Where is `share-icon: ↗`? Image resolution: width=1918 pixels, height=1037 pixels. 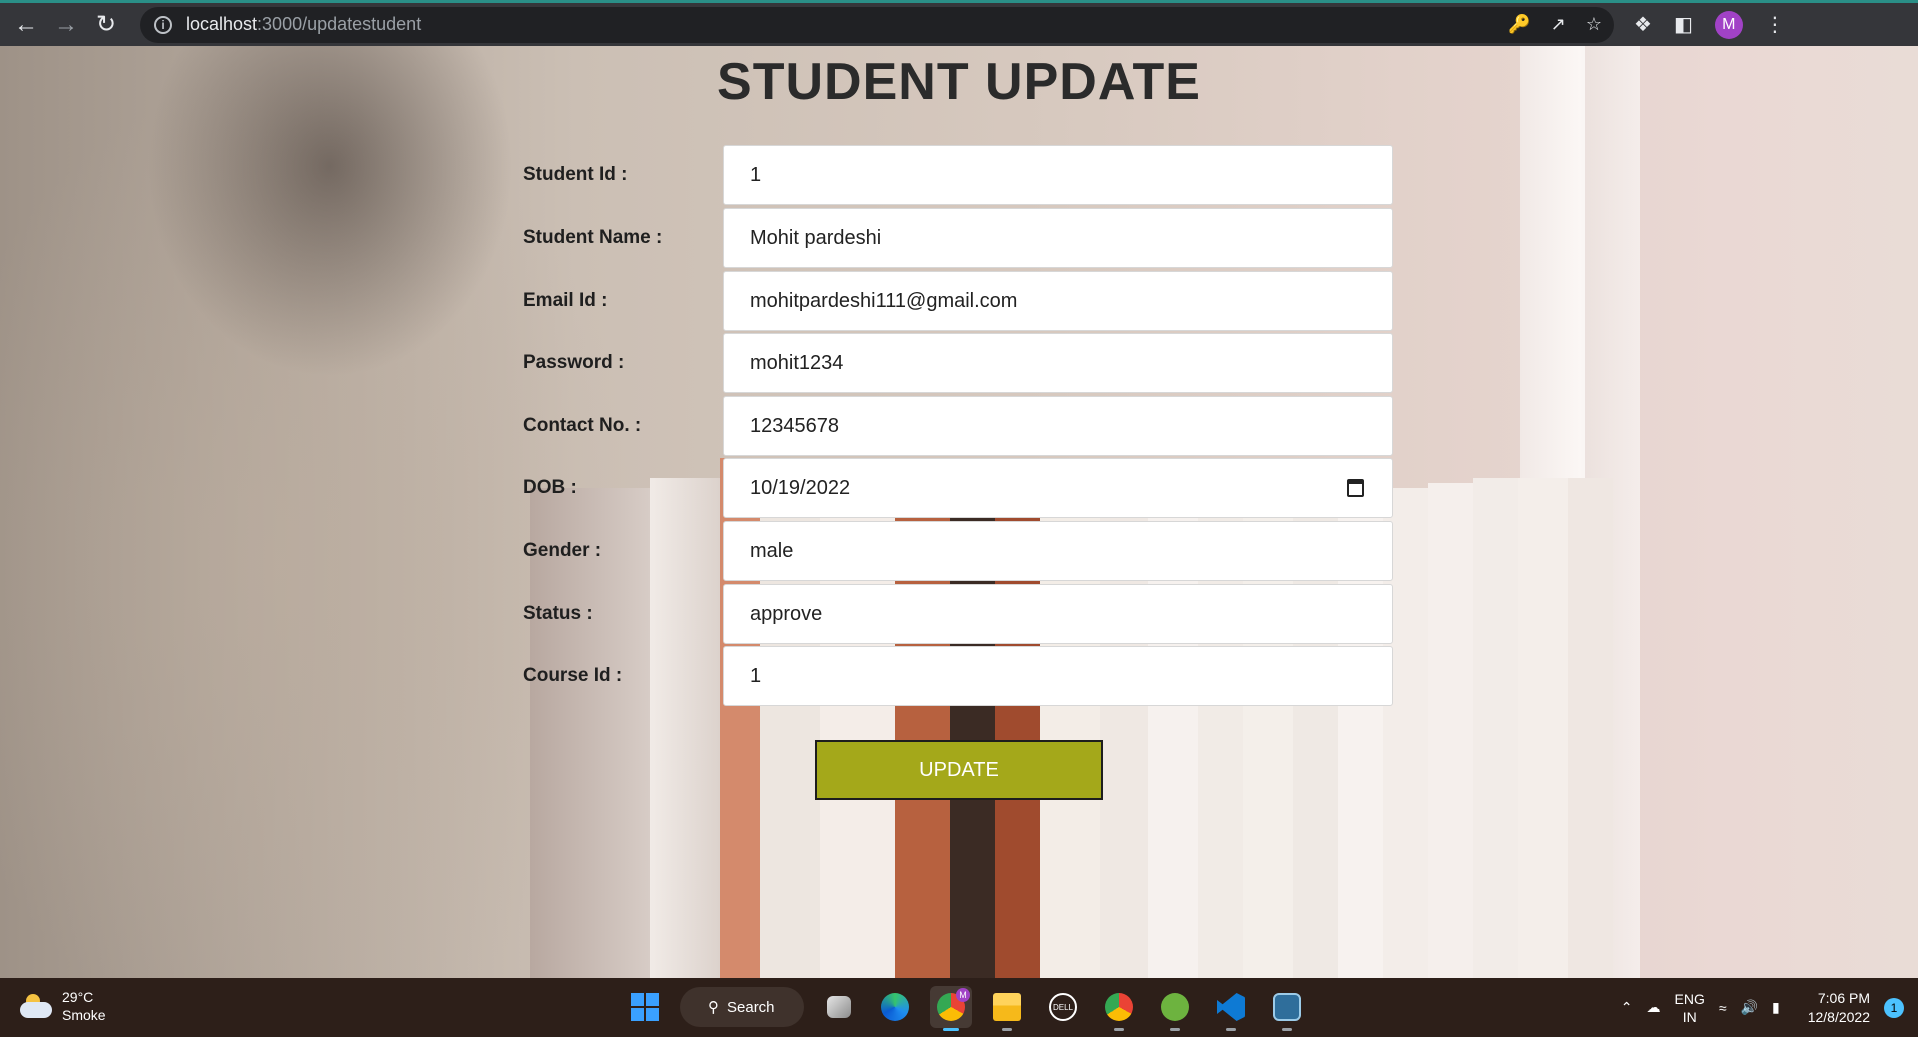 share-icon: ↗ is located at coordinates (1558, 24).